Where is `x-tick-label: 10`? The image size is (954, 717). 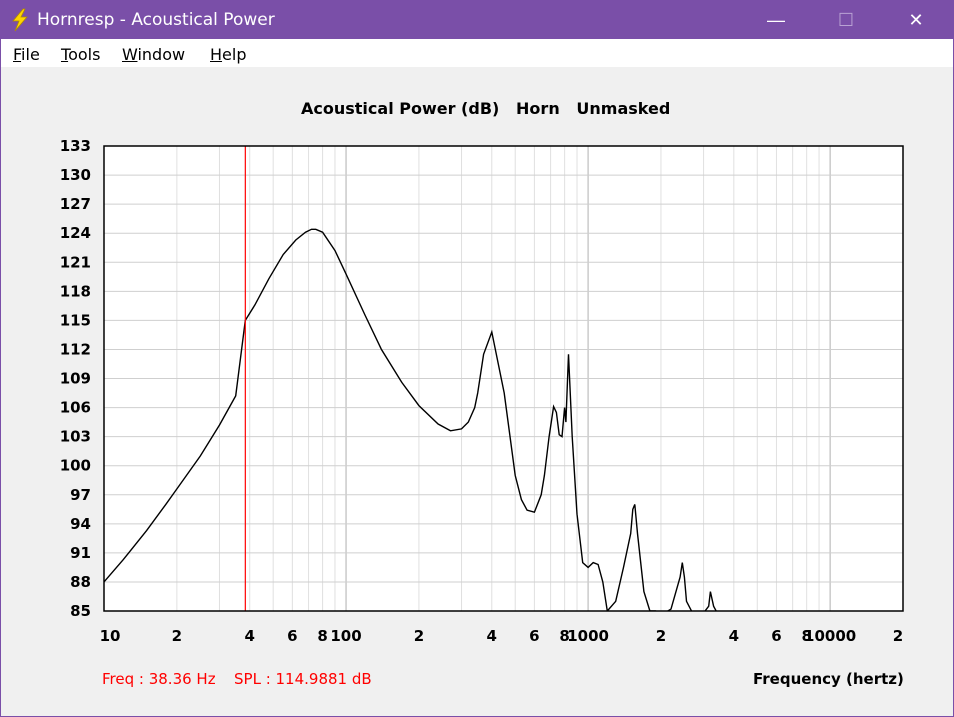 x-tick-label: 10 is located at coordinates (110, 636).